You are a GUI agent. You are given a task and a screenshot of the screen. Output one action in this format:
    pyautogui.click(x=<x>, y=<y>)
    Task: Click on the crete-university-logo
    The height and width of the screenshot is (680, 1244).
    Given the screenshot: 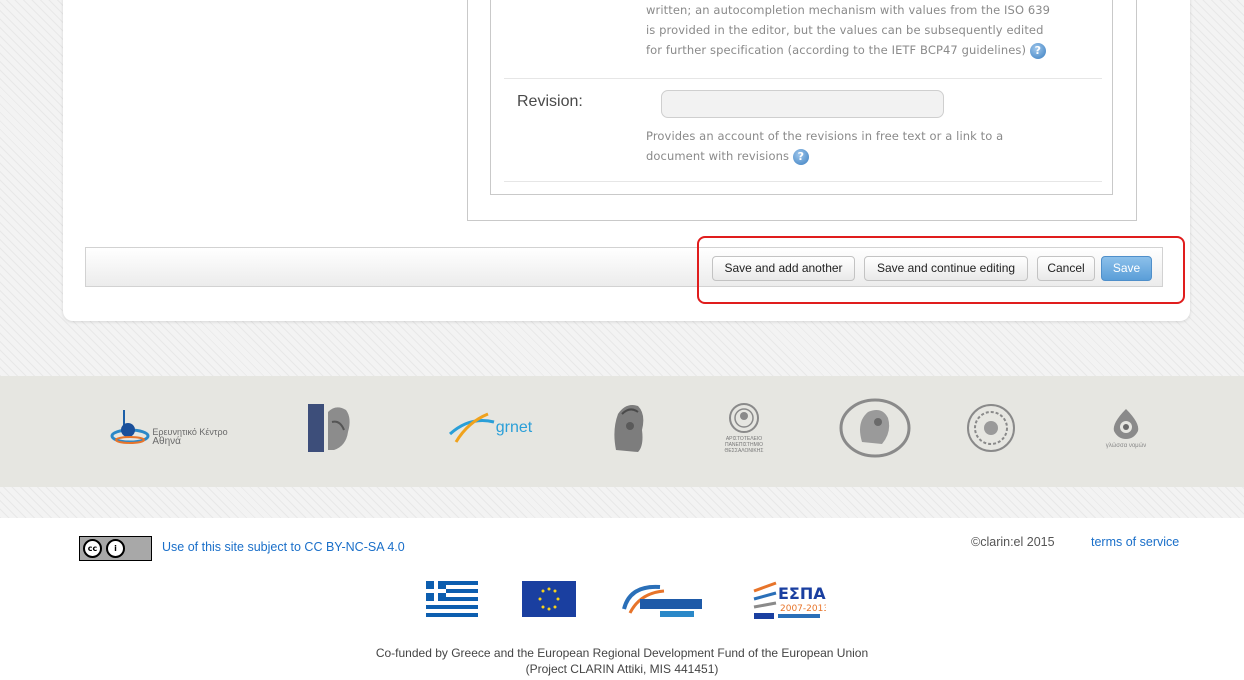 What is the action you would take?
    pyautogui.click(x=875, y=428)
    